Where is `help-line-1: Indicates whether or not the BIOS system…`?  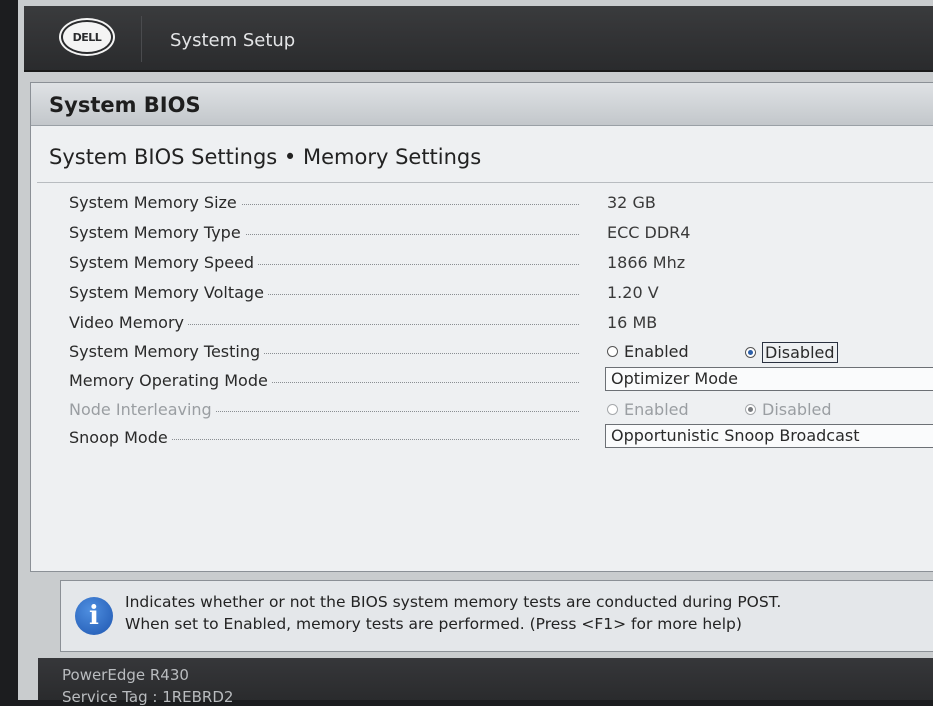 help-line-1: Indicates whether or not the BIOS system… is located at coordinates (453, 602).